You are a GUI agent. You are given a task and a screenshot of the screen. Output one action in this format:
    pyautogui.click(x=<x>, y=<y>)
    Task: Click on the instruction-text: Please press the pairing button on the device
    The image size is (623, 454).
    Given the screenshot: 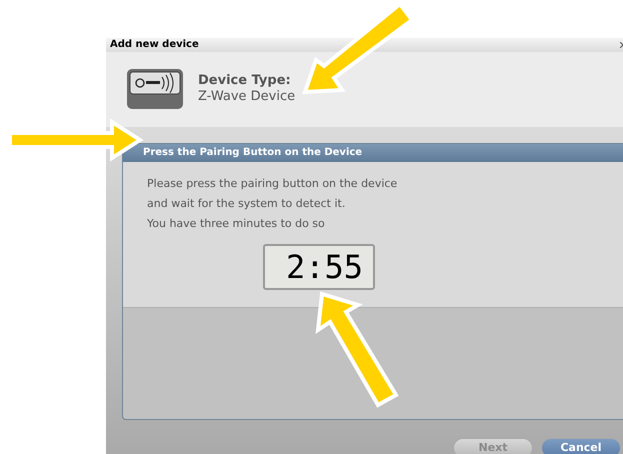 What is the action you would take?
    pyautogui.click(x=272, y=184)
    